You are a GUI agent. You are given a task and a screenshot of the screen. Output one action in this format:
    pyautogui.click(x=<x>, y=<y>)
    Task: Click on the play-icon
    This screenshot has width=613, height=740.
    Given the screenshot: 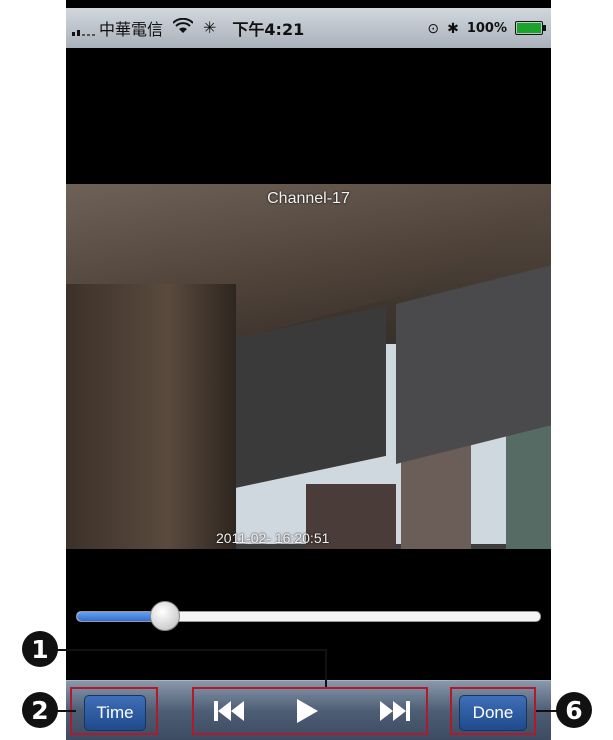 What is the action you would take?
    pyautogui.click(x=307, y=711)
    